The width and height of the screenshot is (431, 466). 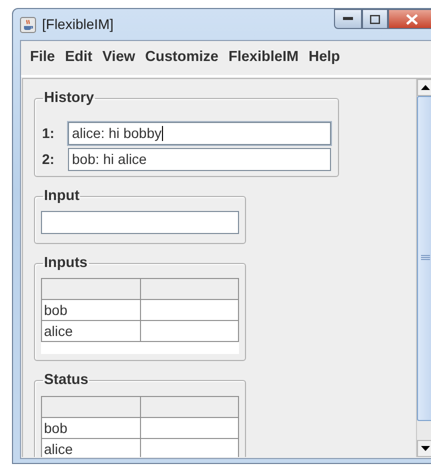 What do you see at coordinates (140, 222) in the screenshot?
I see `input-field` at bounding box center [140, 222].